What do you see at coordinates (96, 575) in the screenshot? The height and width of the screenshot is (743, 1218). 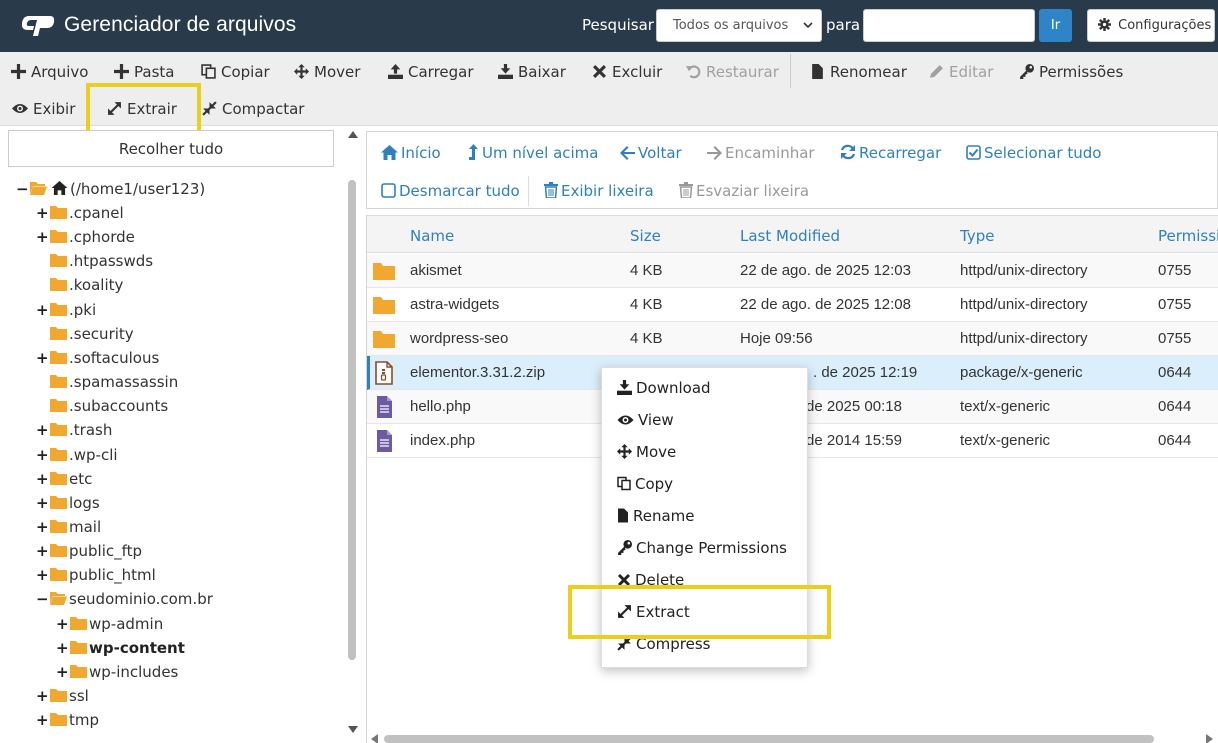 I see `tree-item: + public_html` at bounding box center [96, 575].